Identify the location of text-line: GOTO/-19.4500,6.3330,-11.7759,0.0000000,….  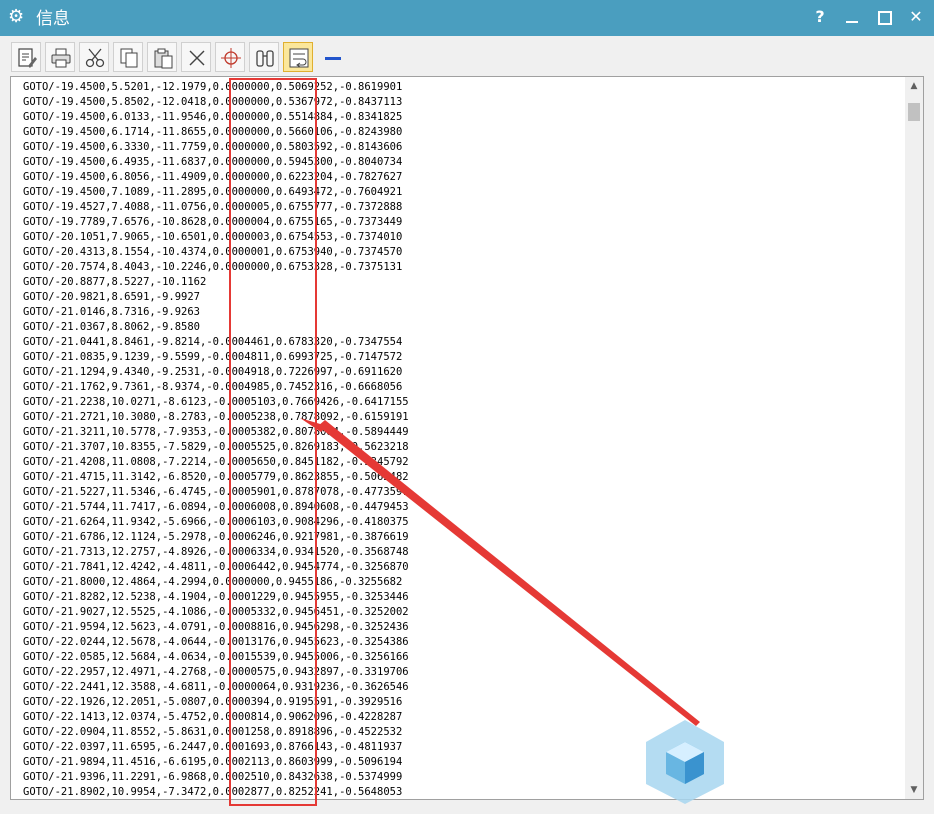
(213, 147).